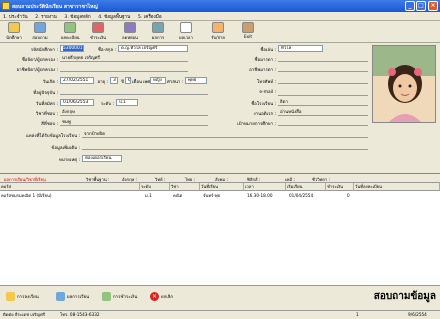  What do you see at coordinates (119, 298) in the screenshot?
I see `payments-button: การชำระเงิน` at bounding box center [119, 298].